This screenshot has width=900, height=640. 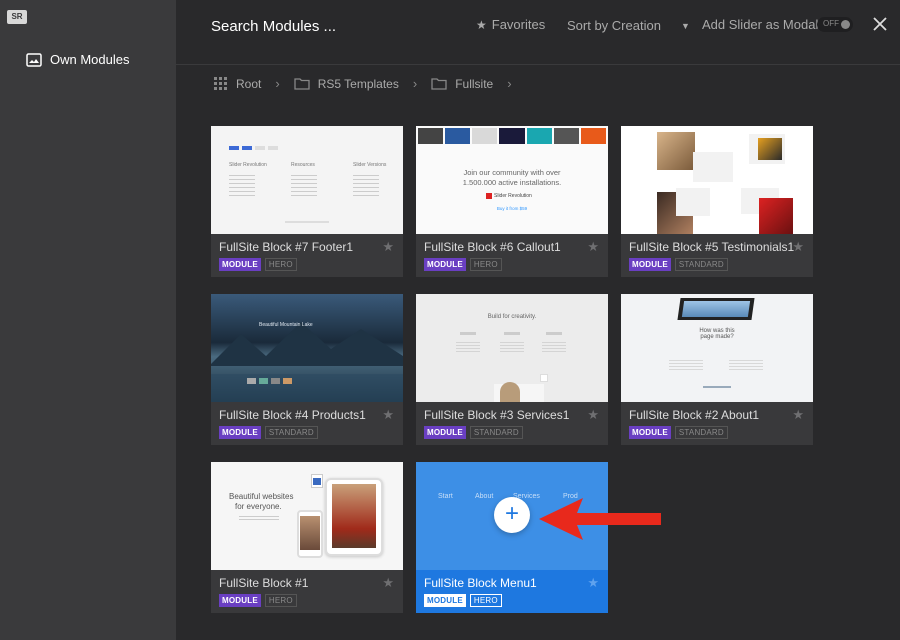 I want to click on breadcrumb: Root › RS5 Templates › Fullsite ›, so click(x=370, y=83).